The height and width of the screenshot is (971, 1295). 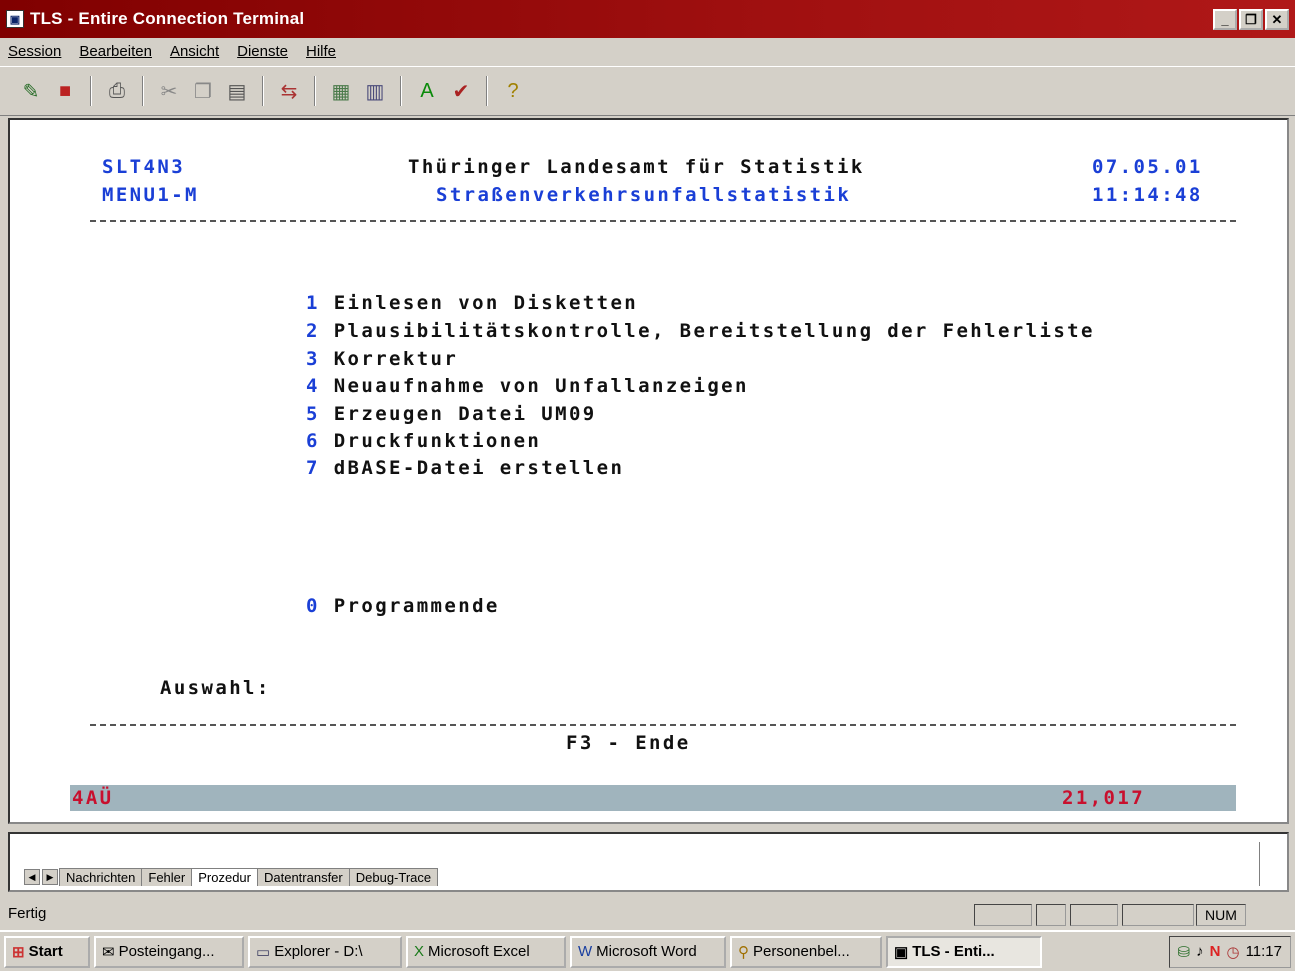 I want to click on menu-option: 5 Erzeugen Datei UM09, so click(x=451, y=414).